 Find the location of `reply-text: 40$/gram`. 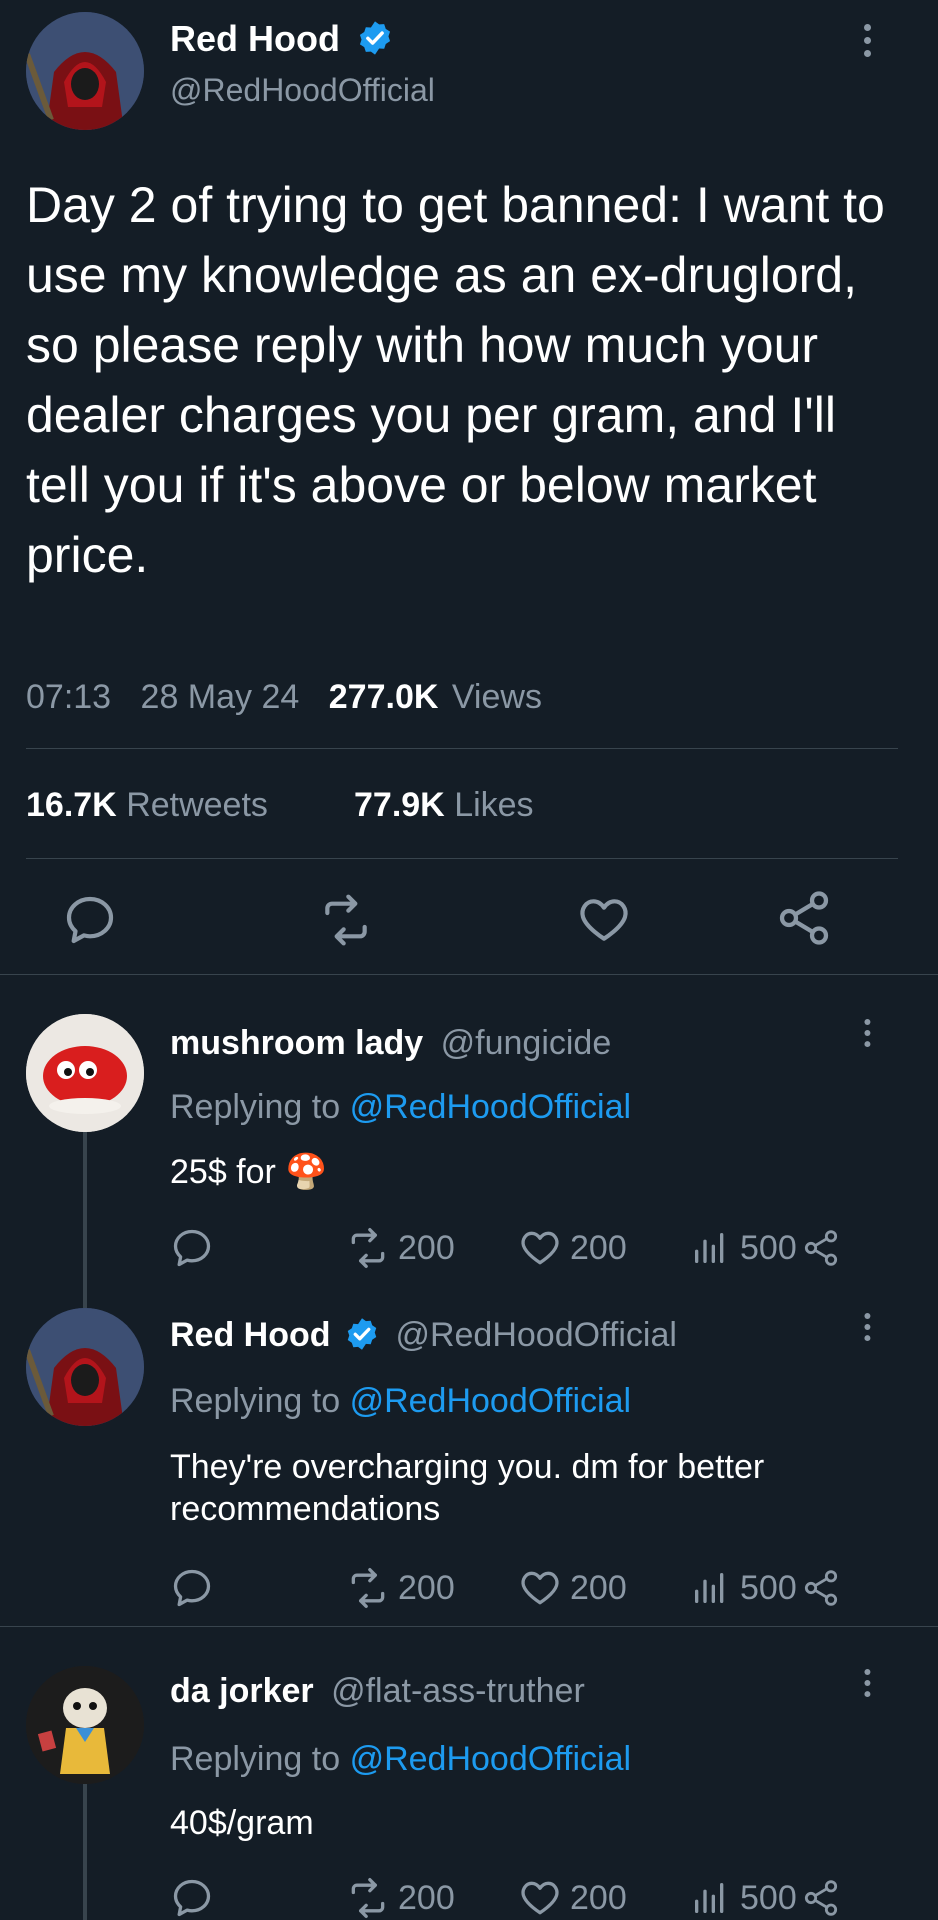

reply-text: 40$/gram is located at coordinates (242, 1823).